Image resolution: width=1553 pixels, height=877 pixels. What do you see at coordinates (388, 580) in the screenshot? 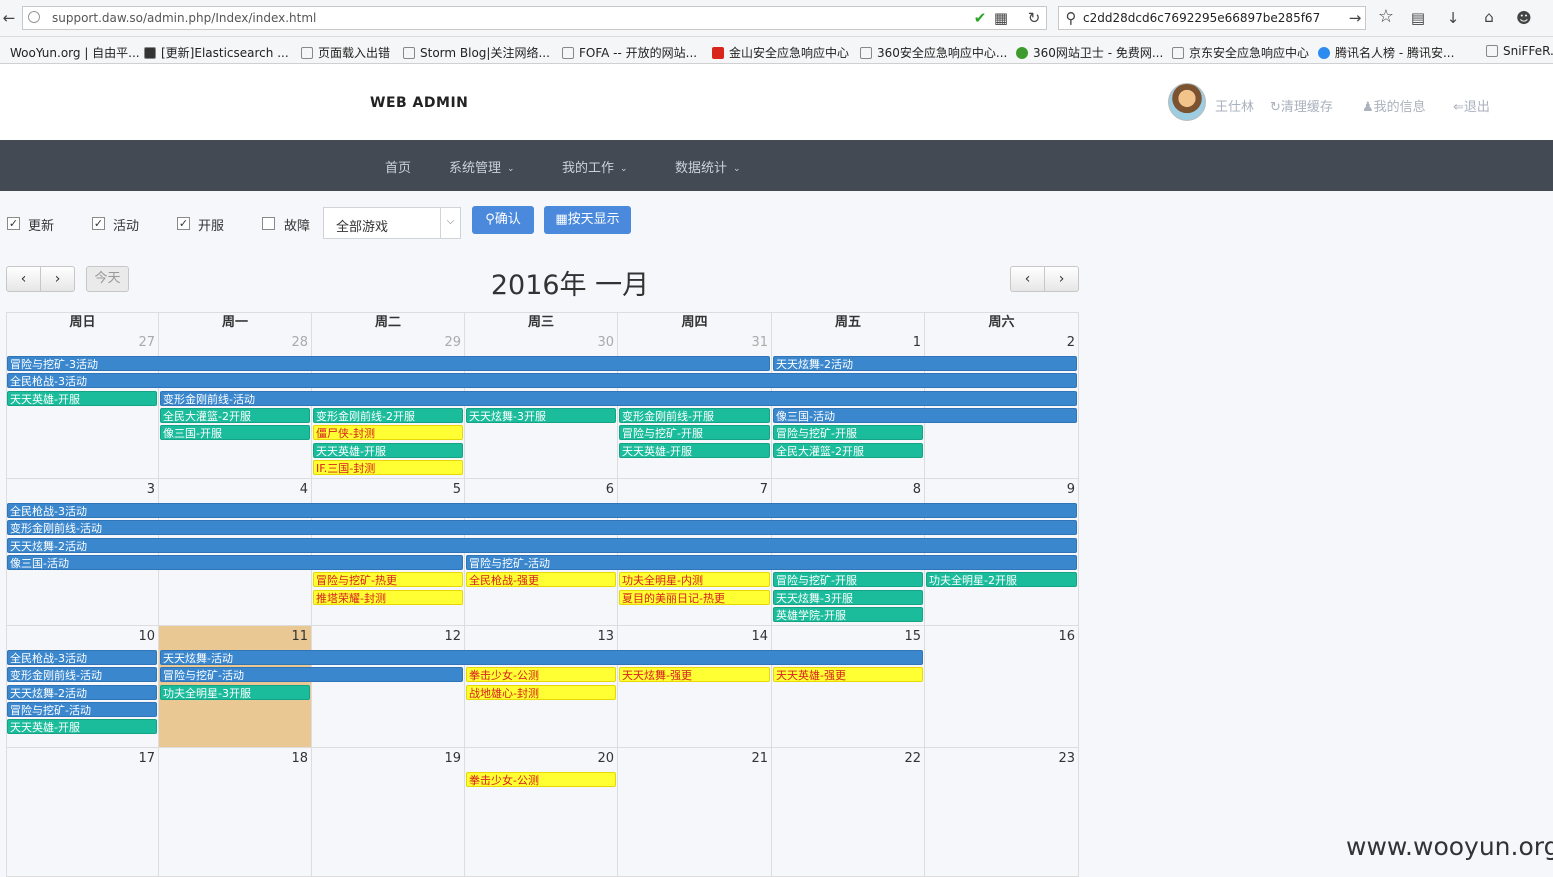
I see `calendar-event: 冒险与挖矿-热更` at bounding box center [388, 580].